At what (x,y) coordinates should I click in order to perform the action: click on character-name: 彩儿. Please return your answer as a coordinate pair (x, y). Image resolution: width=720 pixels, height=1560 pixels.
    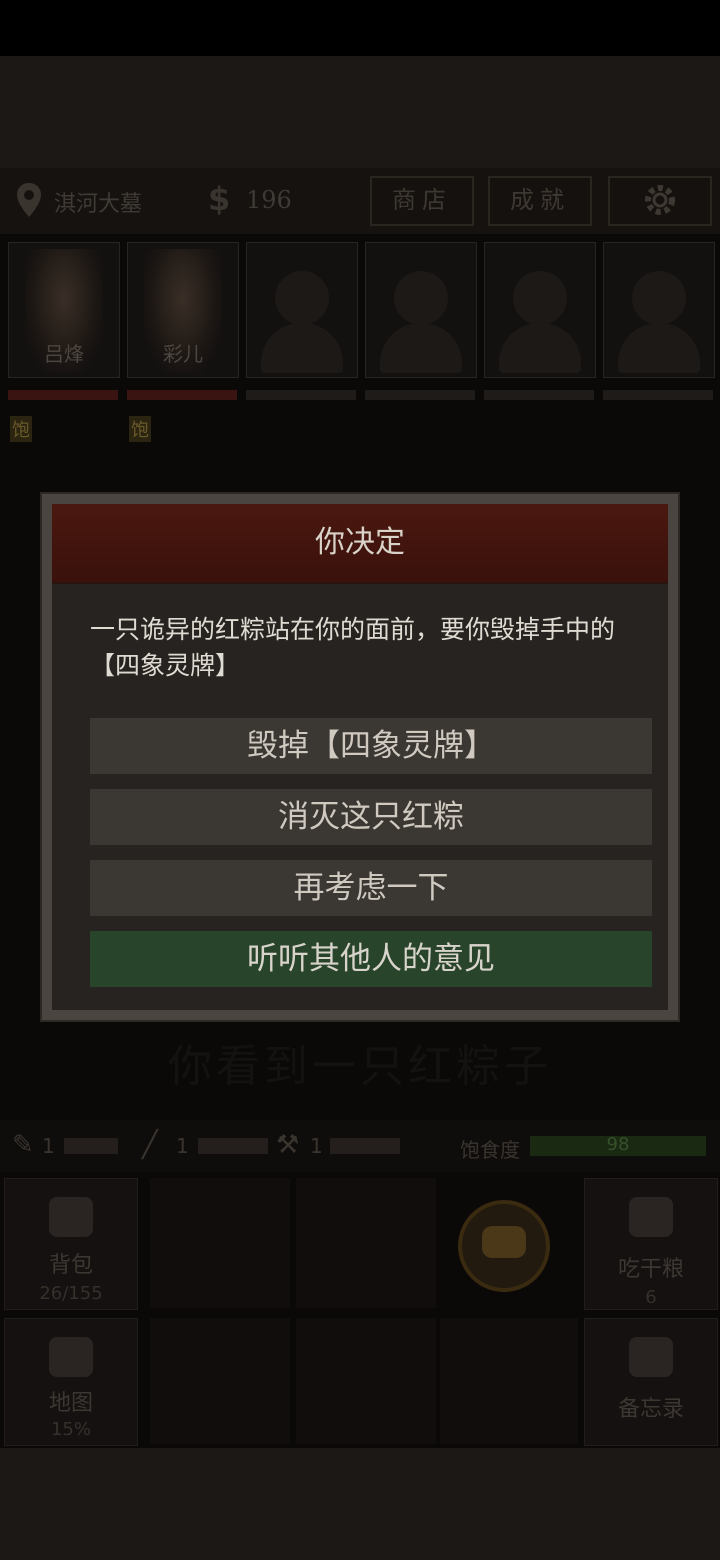
    Looking at the image, I should click on (183, 354).